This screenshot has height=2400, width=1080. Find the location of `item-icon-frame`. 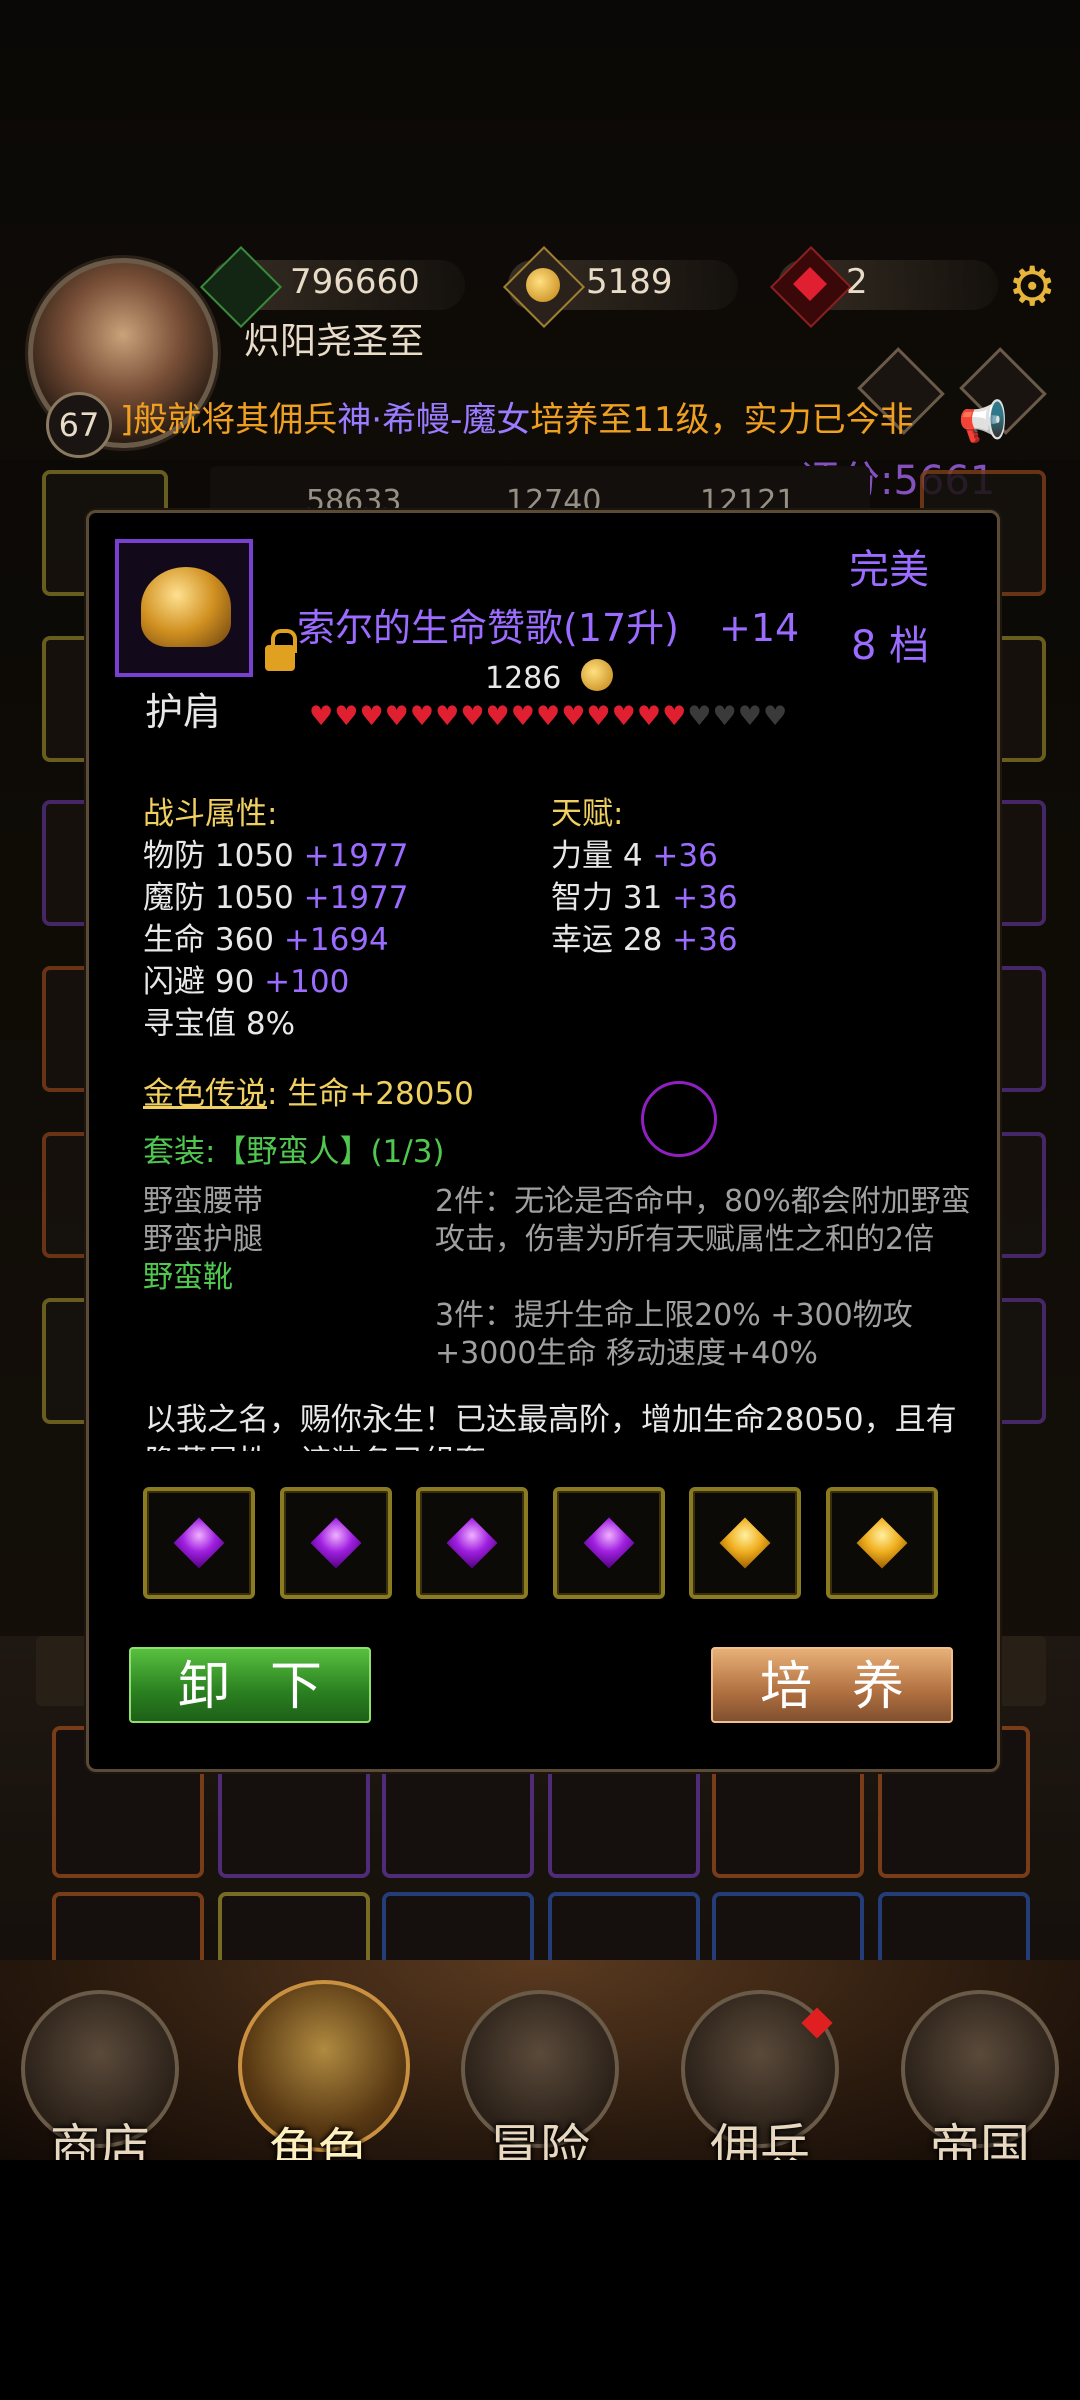

item-icon-frame is located at coordinates (184, 608).